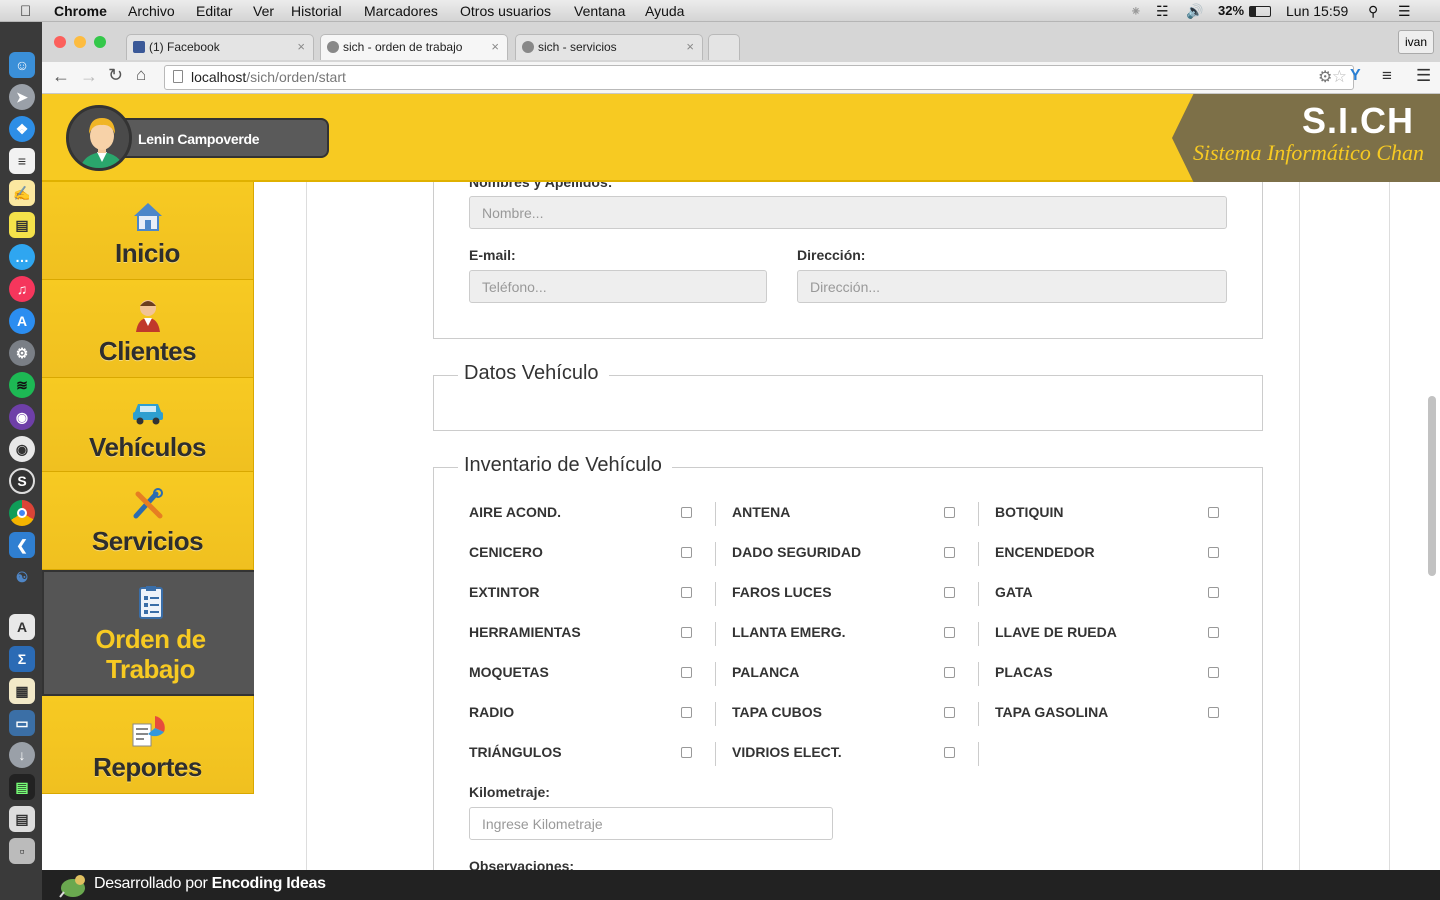 The height and width of the screenshot is (900, 1440). Describe the element at coordinates (1194, 11) in the screenshot. I see `volume-icon: 🔊` at that location.